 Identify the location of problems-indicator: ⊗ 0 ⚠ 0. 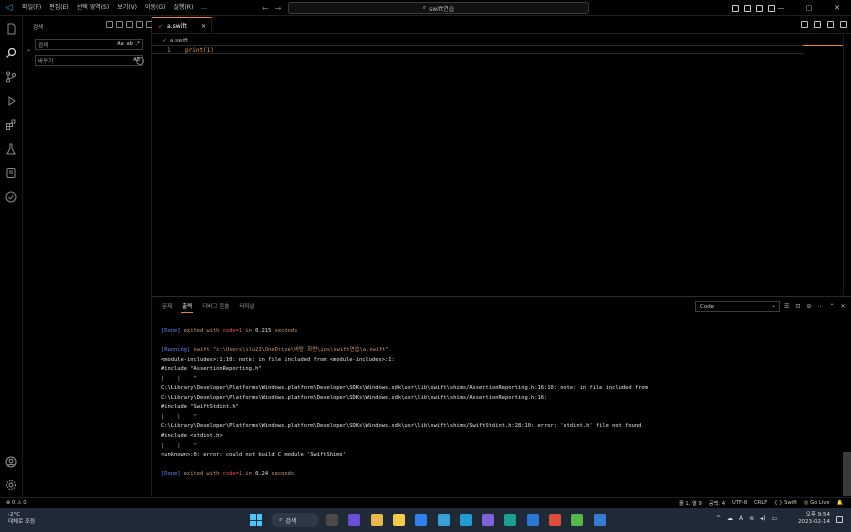
(16, 503).